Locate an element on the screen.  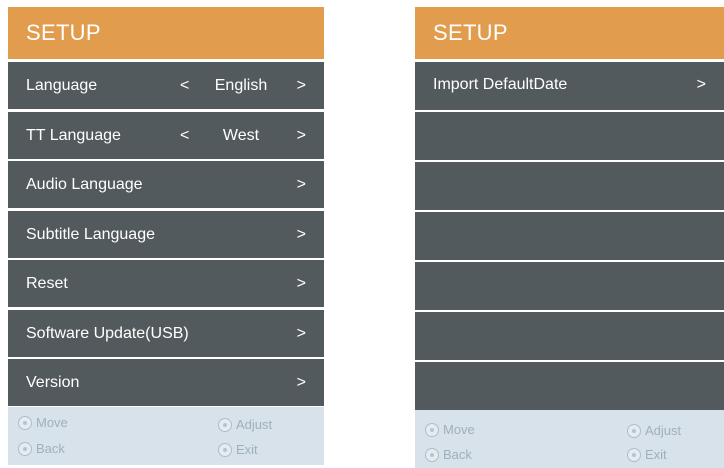
menu-item-language: Language < English > is located at coordinates (166, 85).